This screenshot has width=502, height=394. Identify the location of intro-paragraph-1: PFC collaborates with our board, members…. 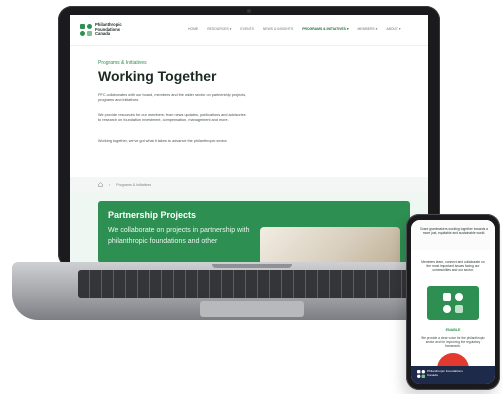
(172, 97).